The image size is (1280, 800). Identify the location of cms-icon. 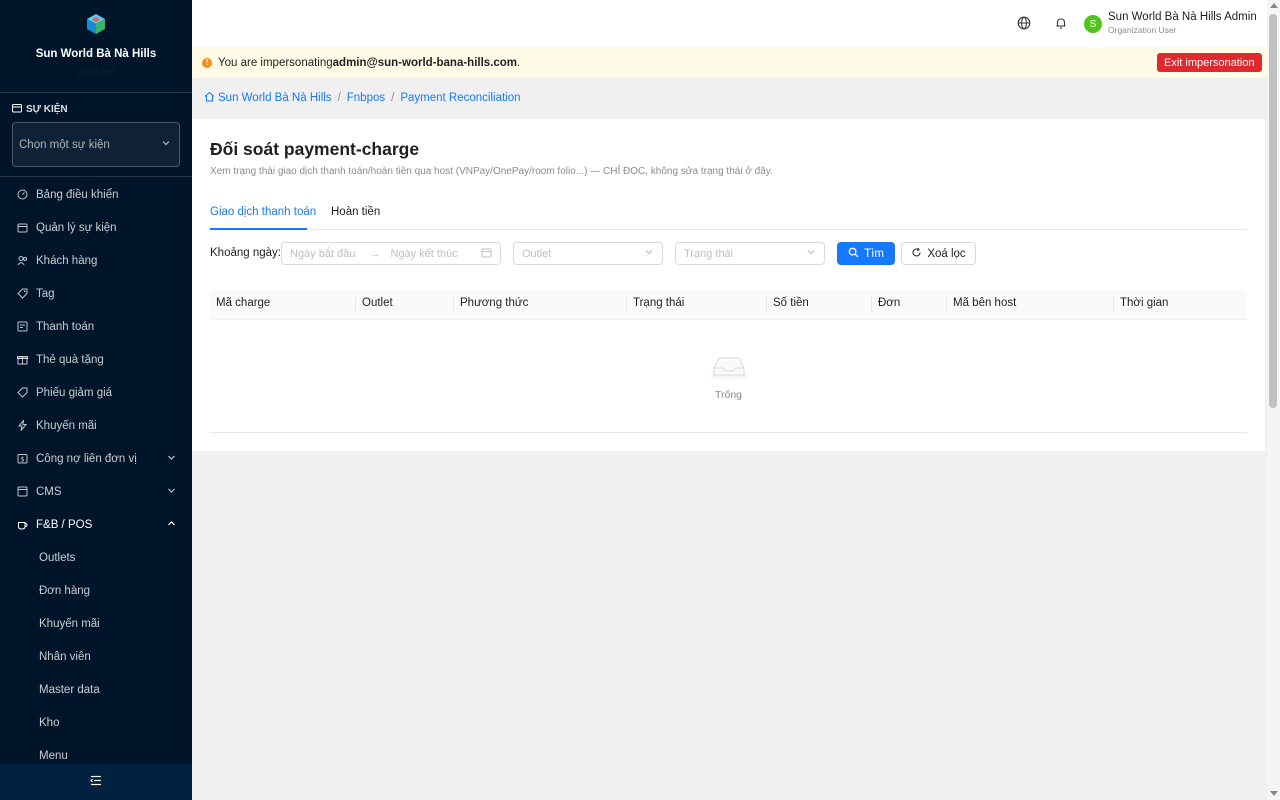
(22, 492).